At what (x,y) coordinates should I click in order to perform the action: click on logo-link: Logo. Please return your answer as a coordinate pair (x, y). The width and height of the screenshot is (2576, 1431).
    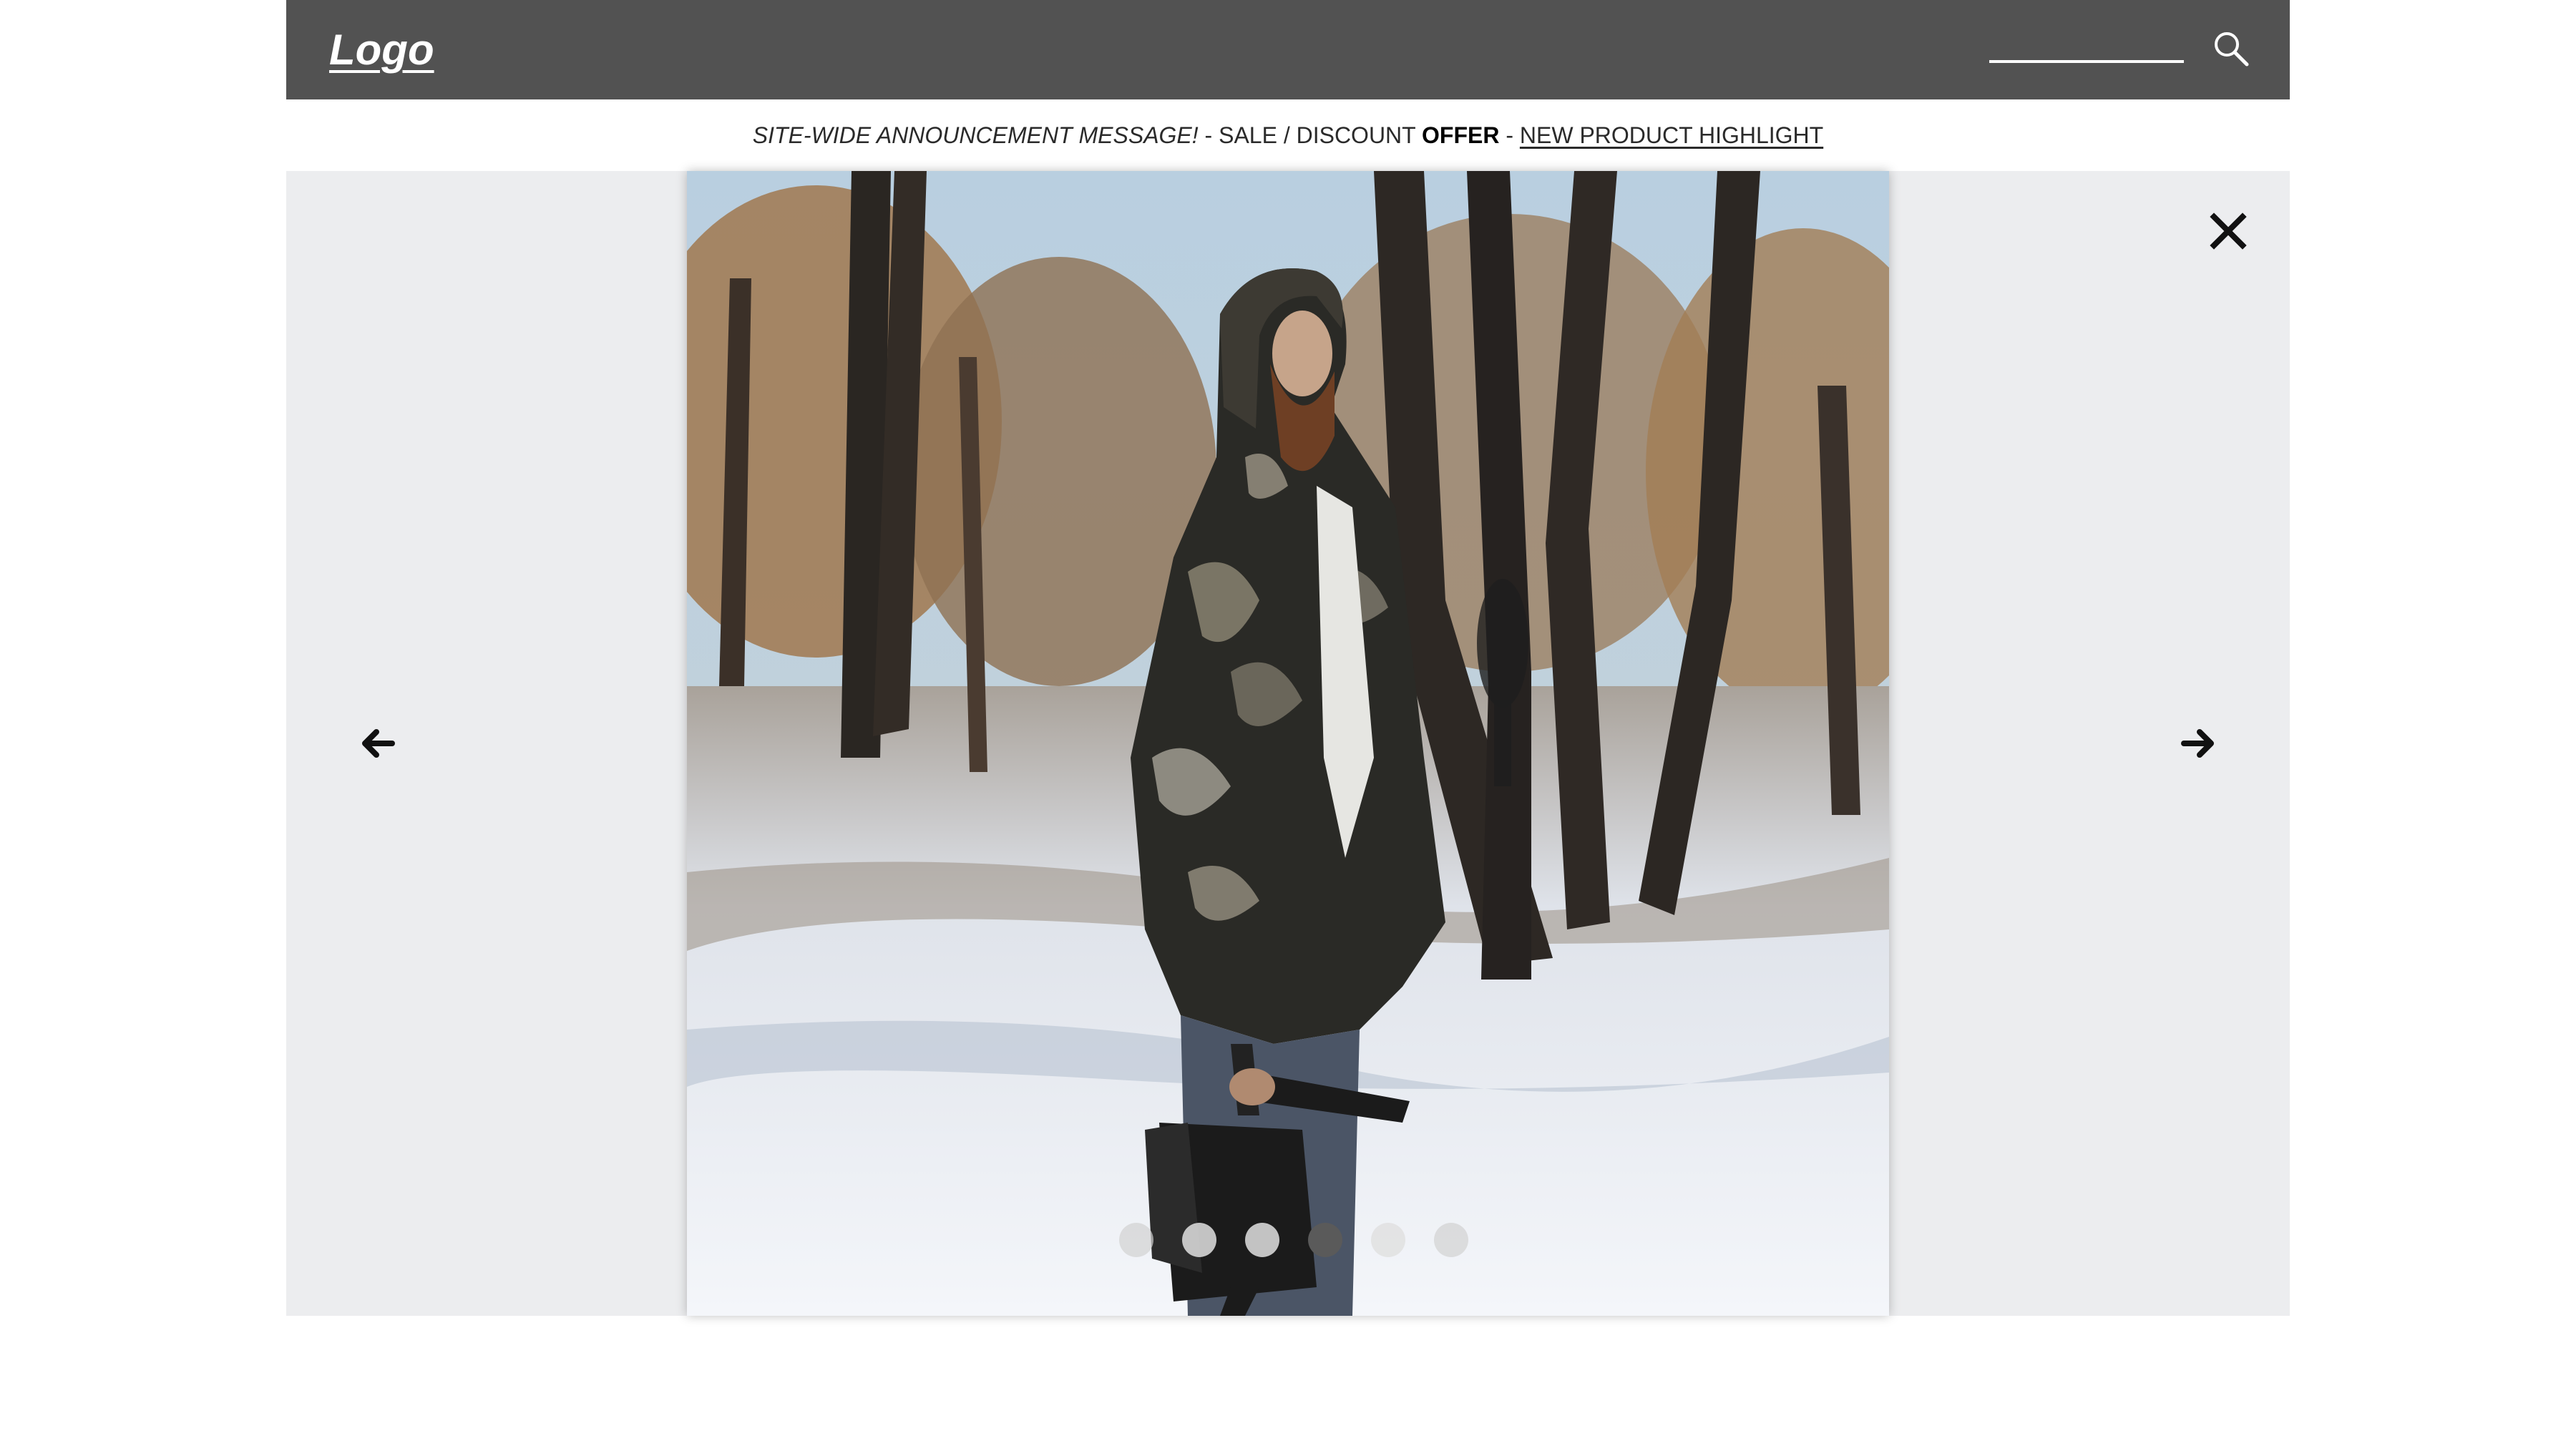
    Looking at the image, I should click on (381, 50).